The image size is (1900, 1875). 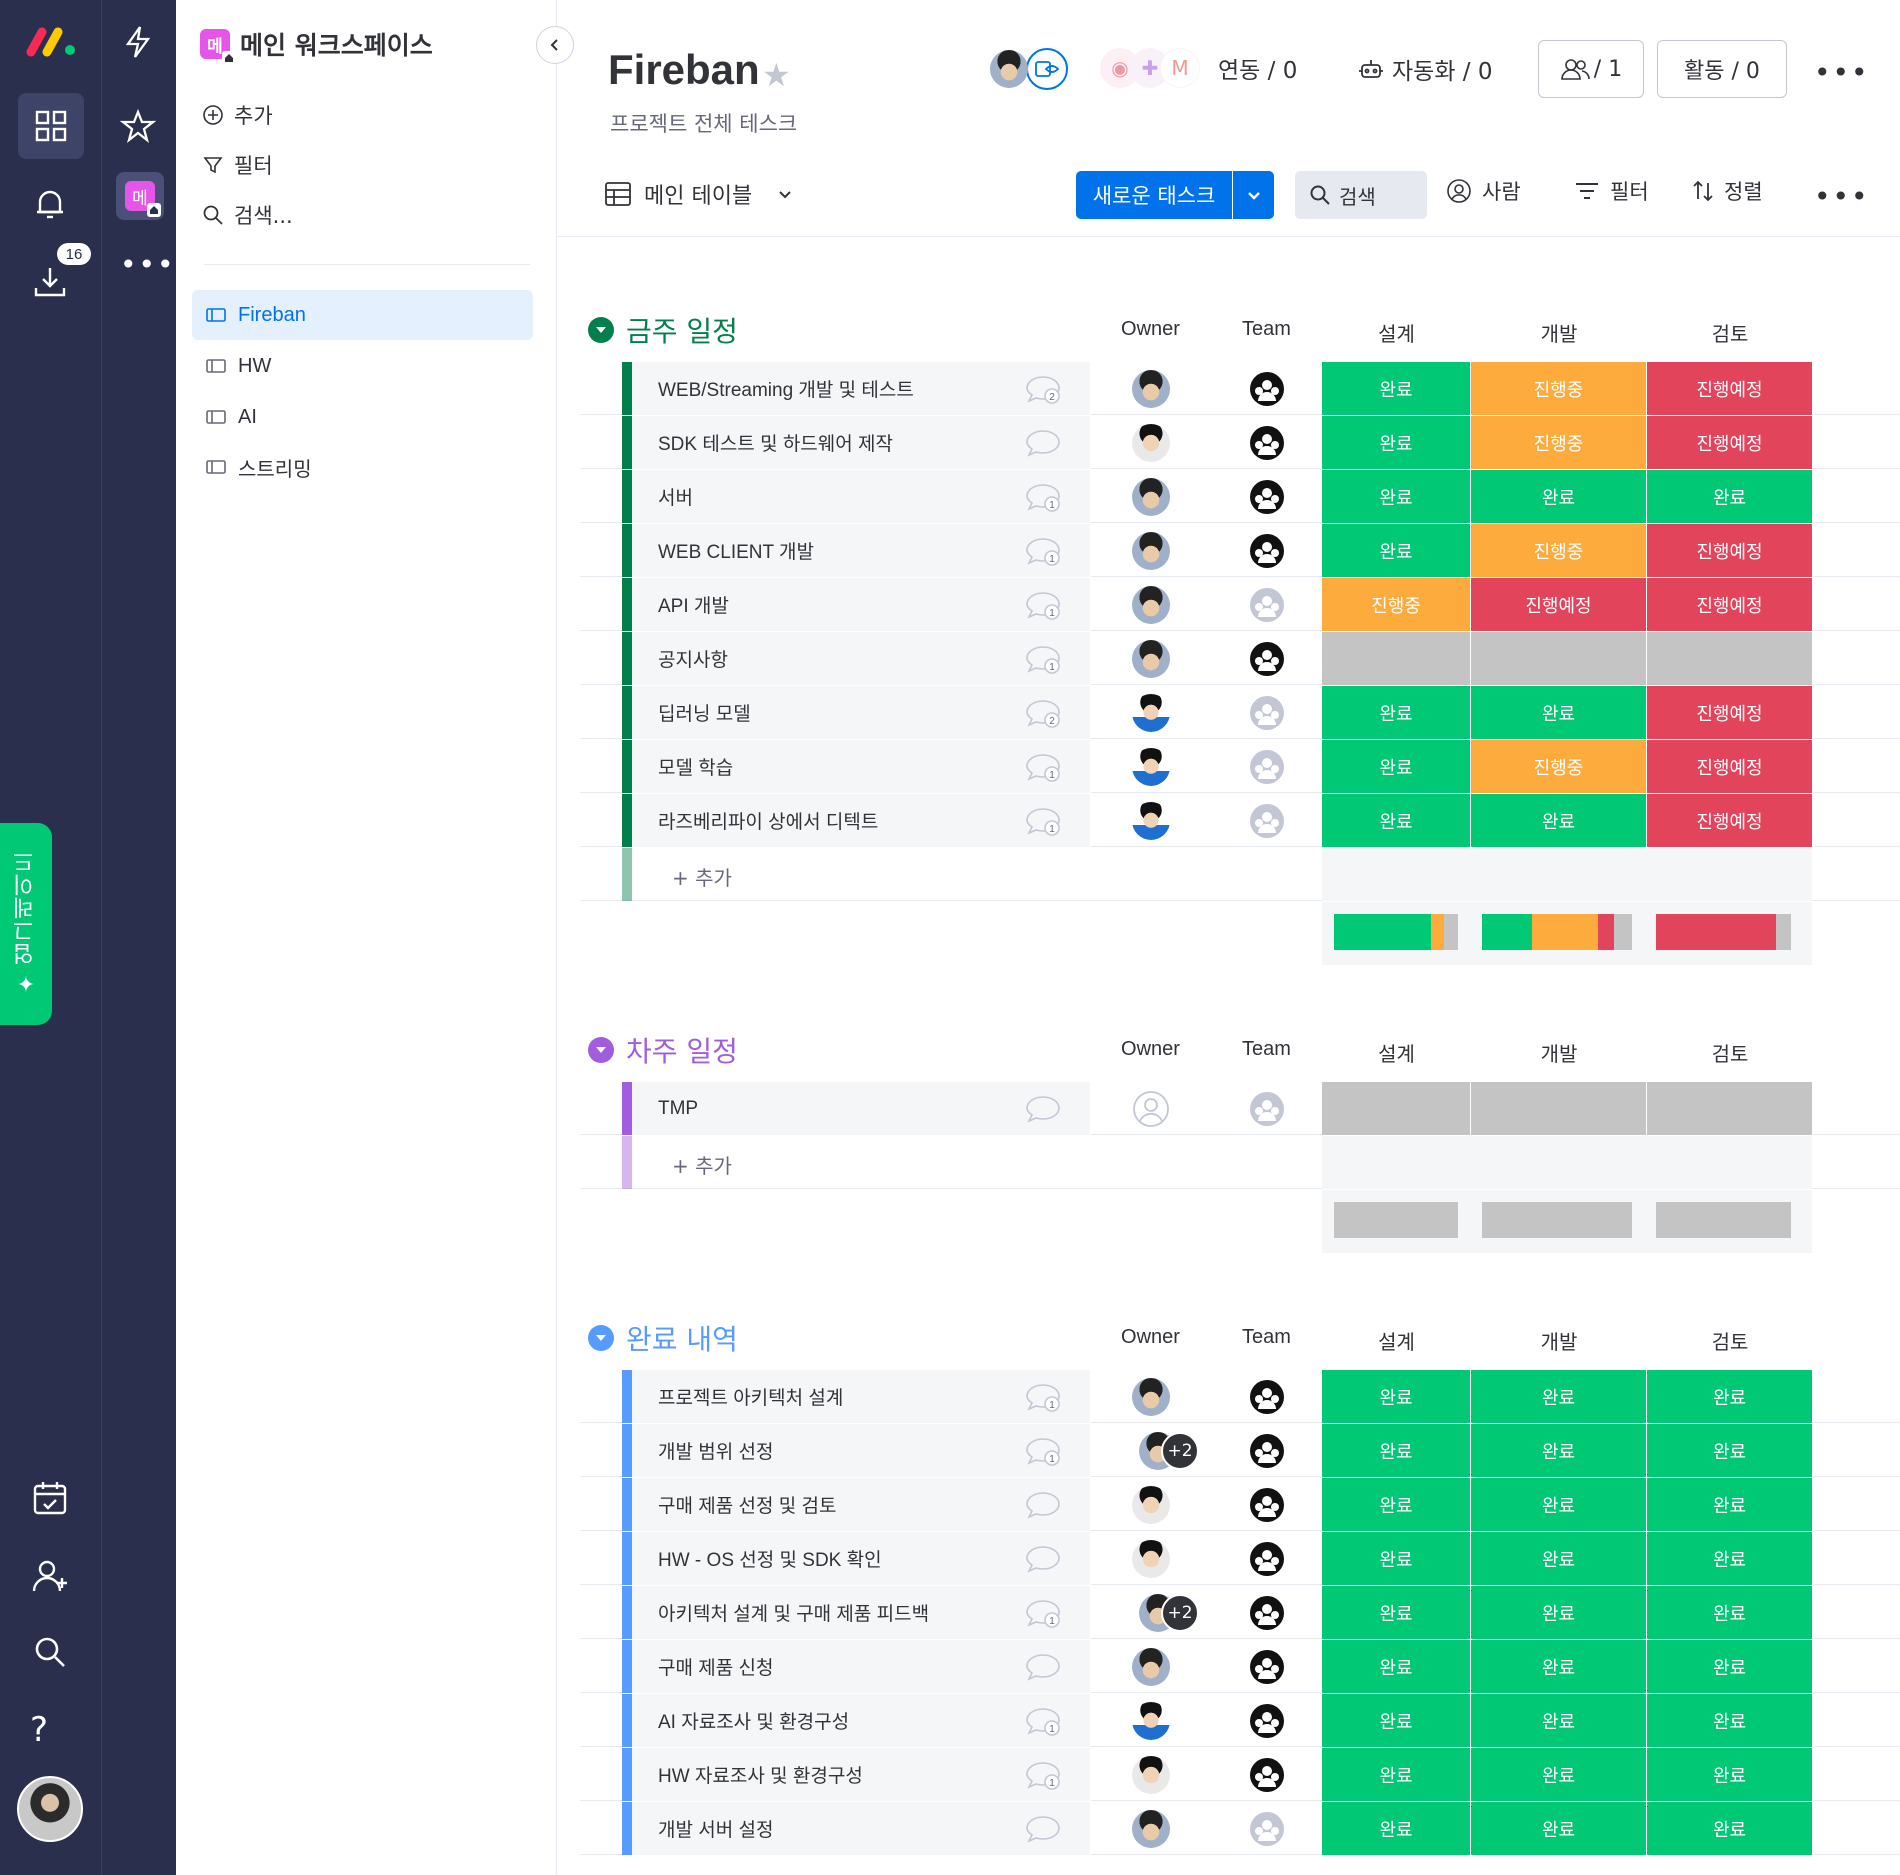 What do you see at coordinates (50, 1498) in the screenshot?
I see `my-work-calendar-icon` at bounding box center [50, 1498].